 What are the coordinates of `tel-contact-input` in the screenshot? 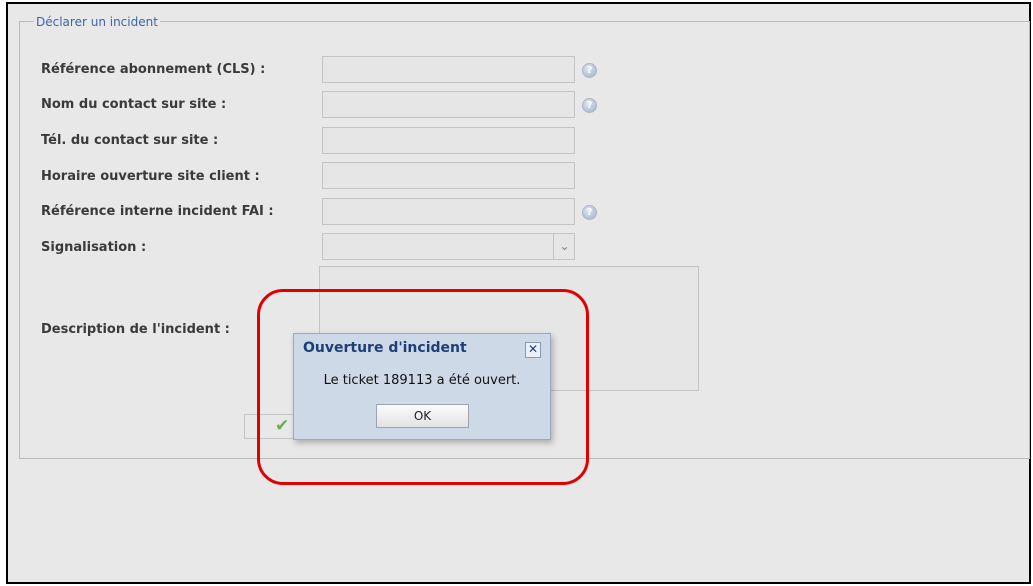 It's located at (448, 140).